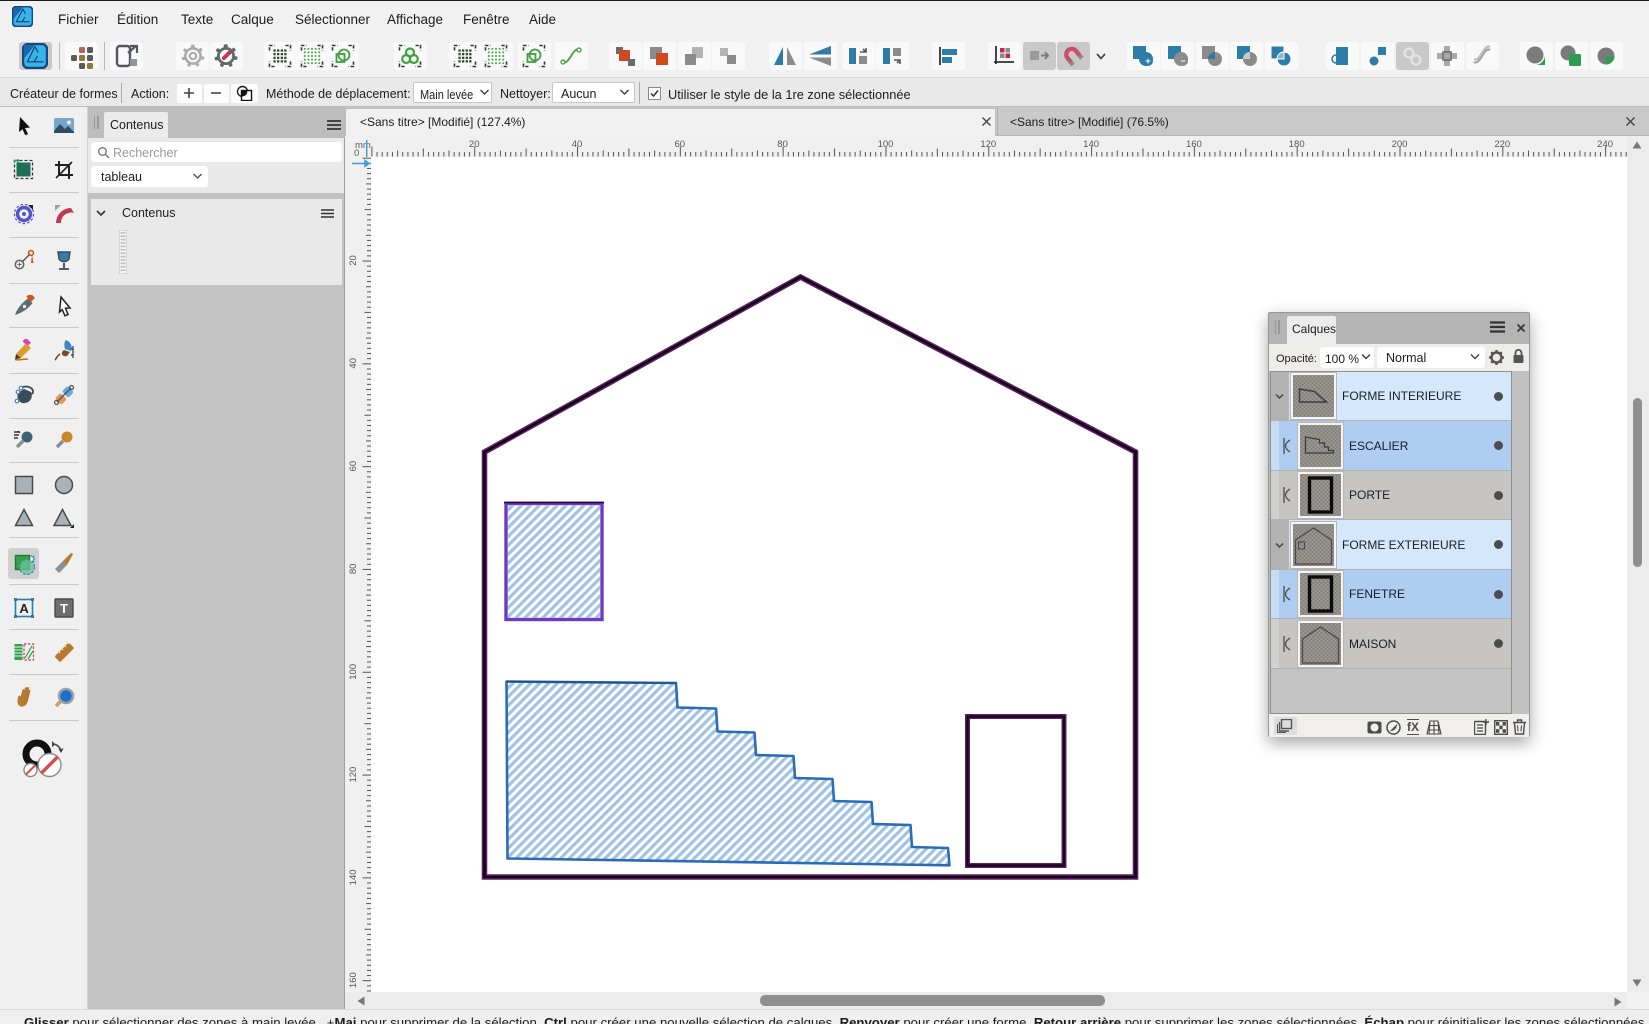  What do you see at coordinates (353, 980) in the screenshot?
I see `svg-text: 160` at bounding box center [353, 980].